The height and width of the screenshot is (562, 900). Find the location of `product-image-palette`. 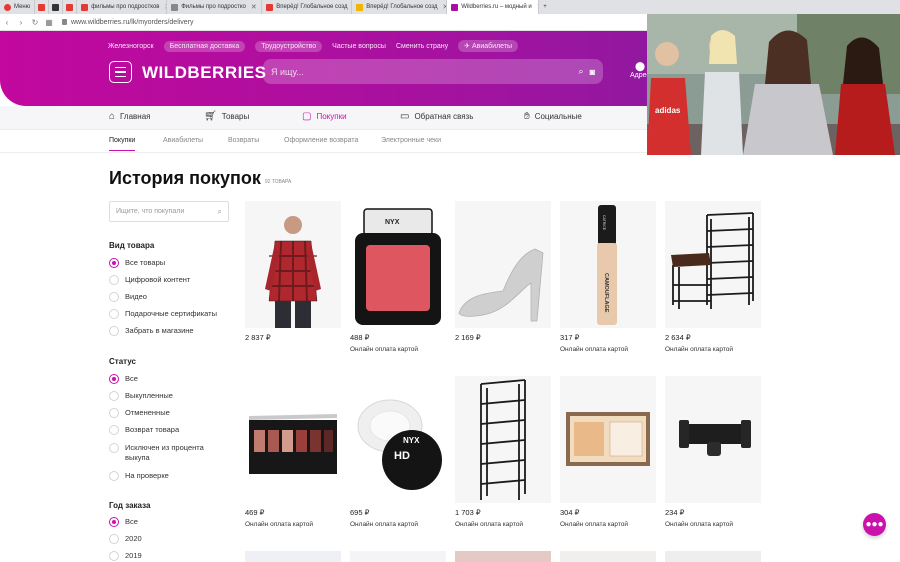

product-image-palette is located at coordinates (293, 439).